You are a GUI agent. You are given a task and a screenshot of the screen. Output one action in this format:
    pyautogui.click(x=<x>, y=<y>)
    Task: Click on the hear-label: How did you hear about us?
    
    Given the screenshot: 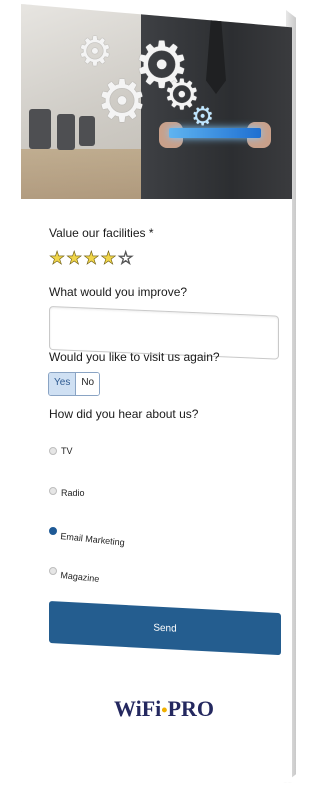 What is the action you would take?
    pyautogui.click(x=124, y=414)
    